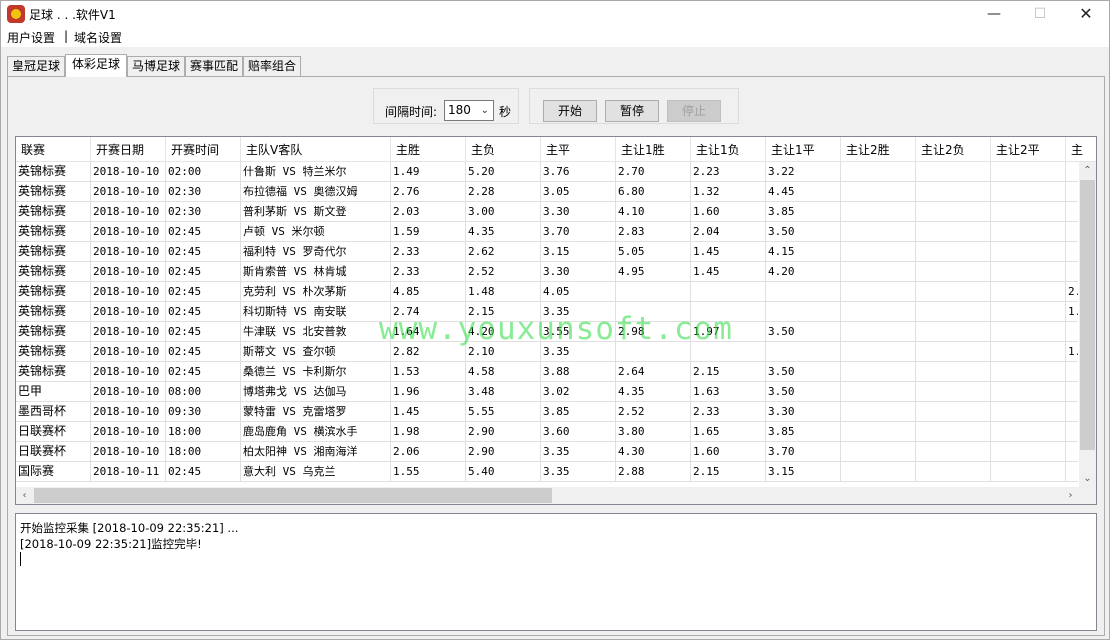  What do you see at coordinates (653, 372) in the screenshot?
I see `table-cell: 2.64` at bounding box center [653, 372].